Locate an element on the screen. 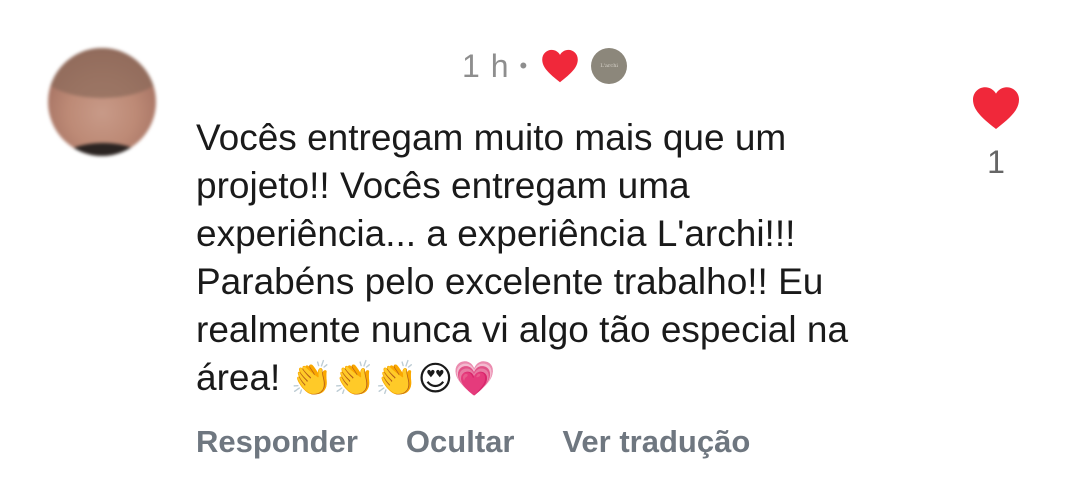 This screenshot has height=486, width=1080. reply-button: Responder is located at coordinates (277, 442).